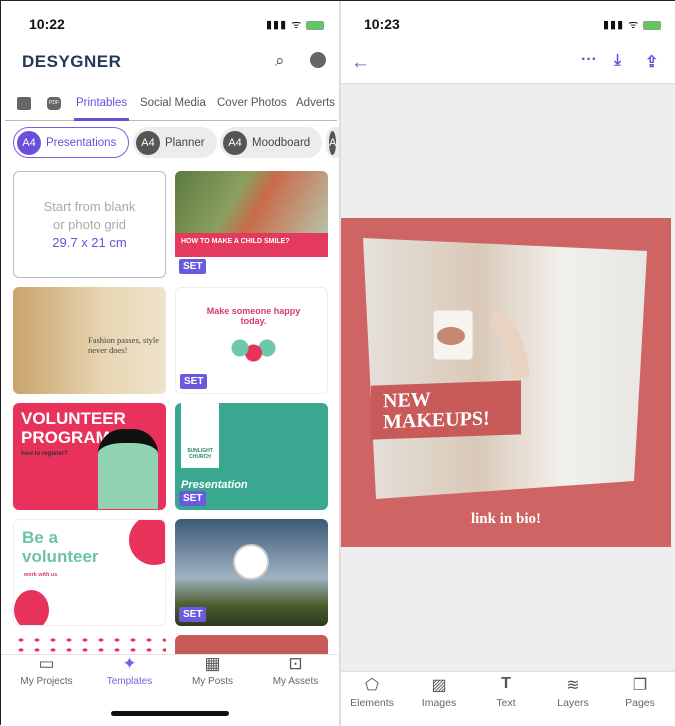  I want to click on status-time: 10:22, so click(47, 24).